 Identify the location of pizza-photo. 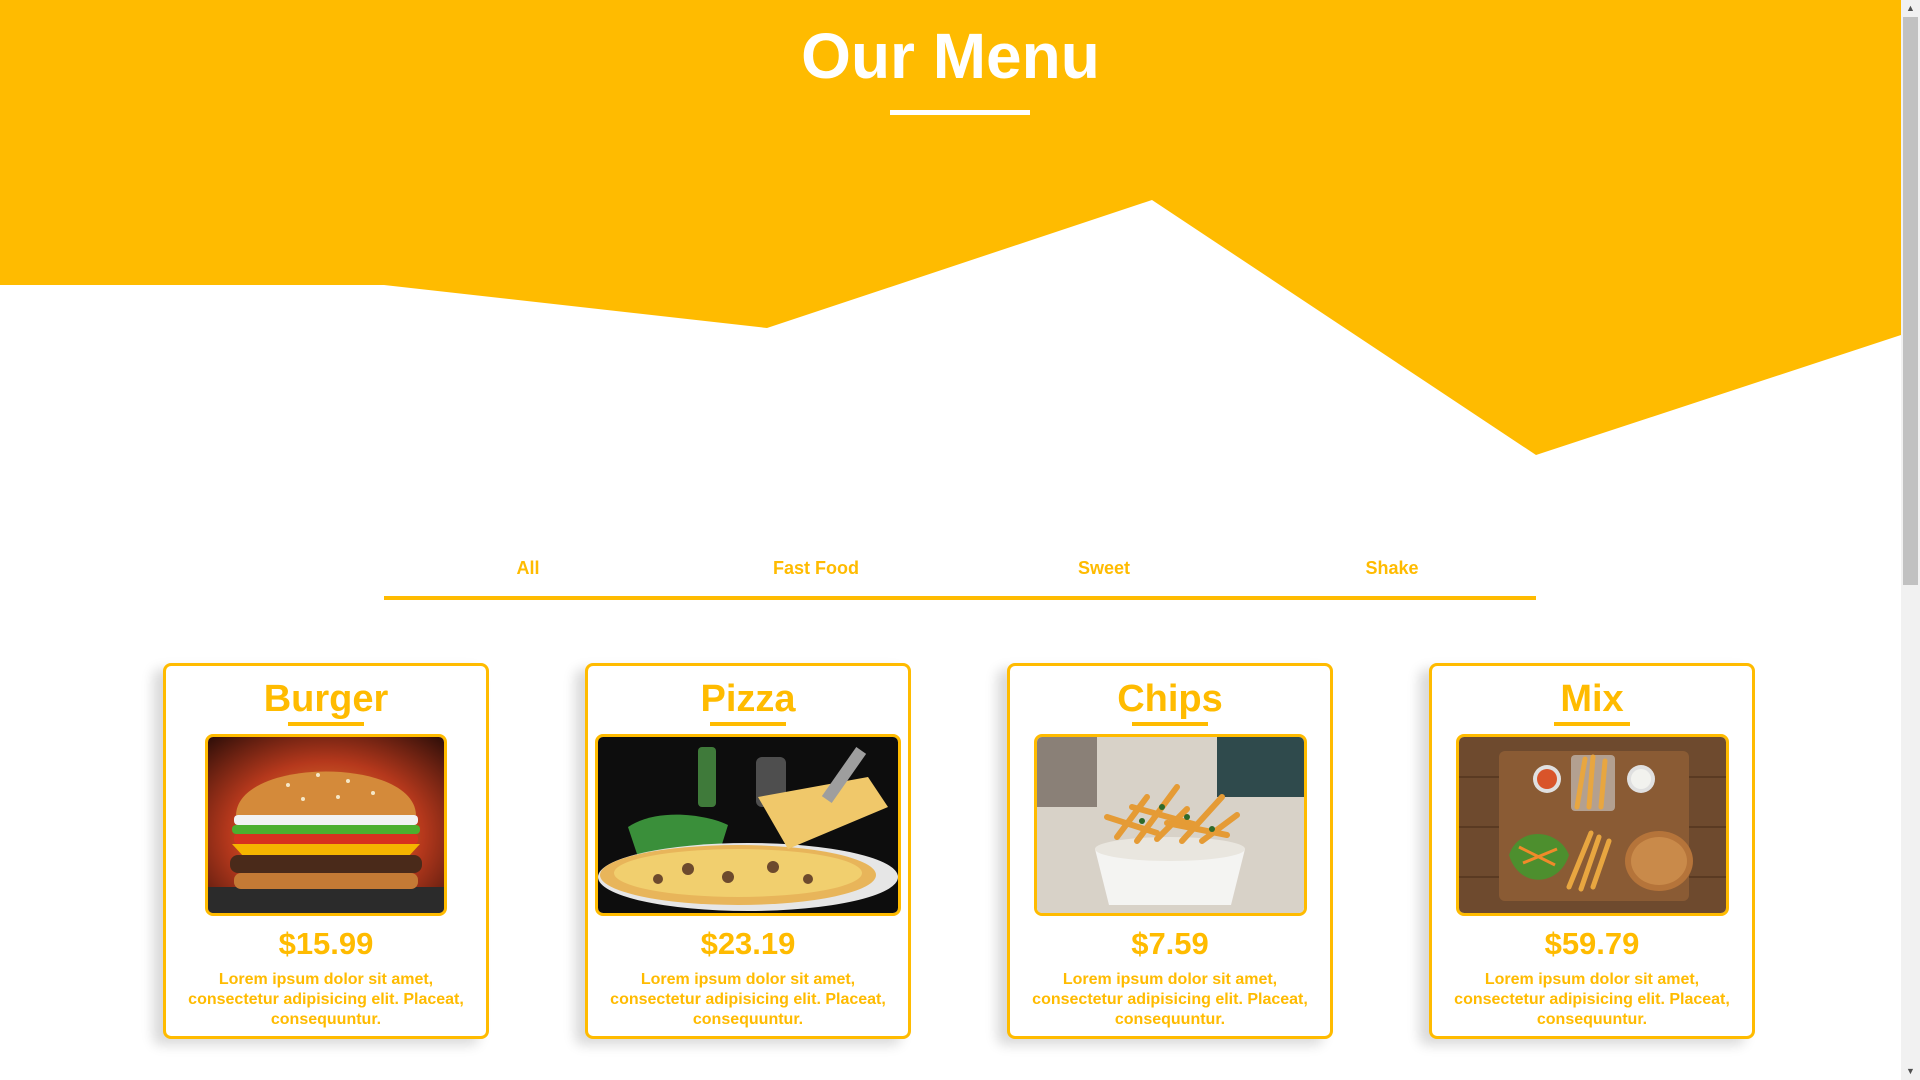
(748, 825).